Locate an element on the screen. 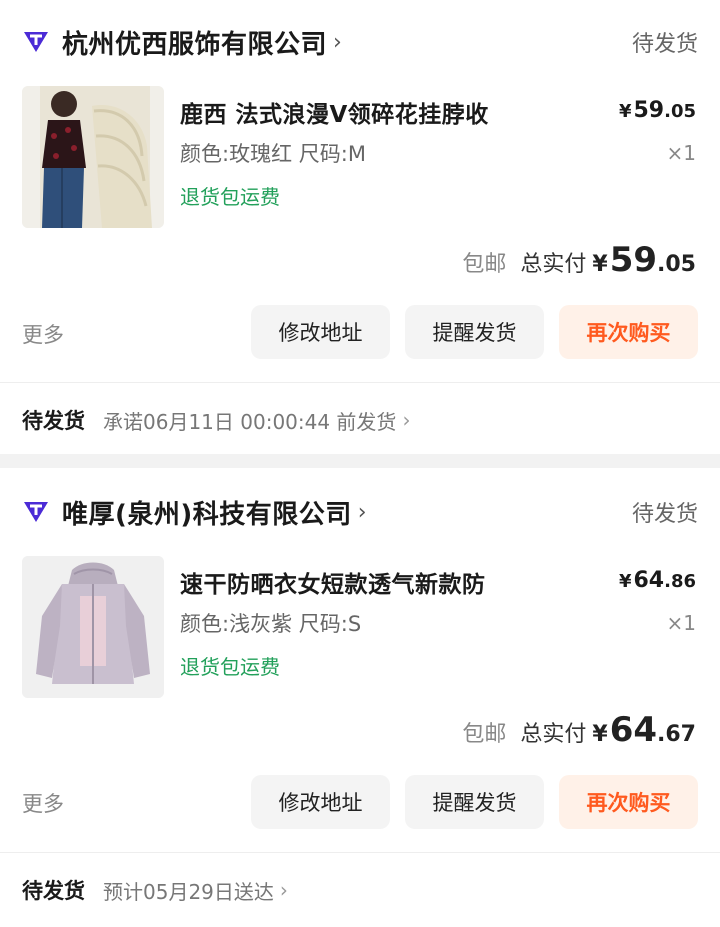 Image resolution: width=720 pixels, height=927 pixels. total-amount: 64 is located at coordinates (633, 730).